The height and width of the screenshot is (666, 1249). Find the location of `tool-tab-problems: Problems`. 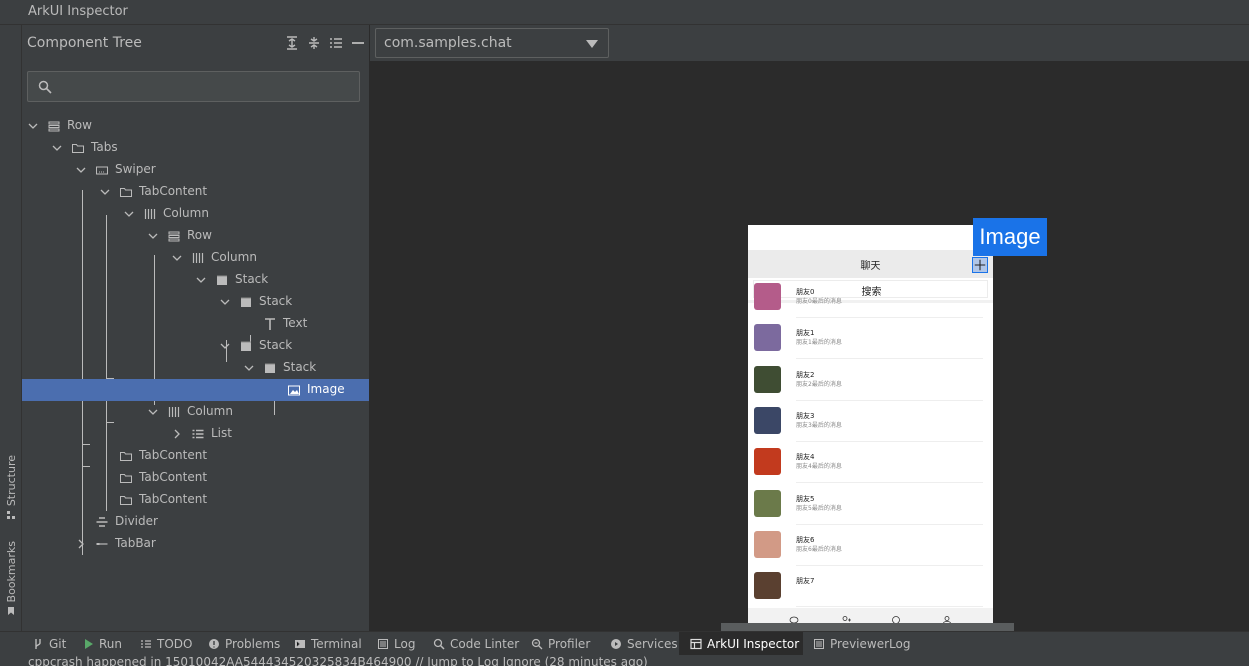

tool-tab-problems: Problems is located at coordinates (244, 644).